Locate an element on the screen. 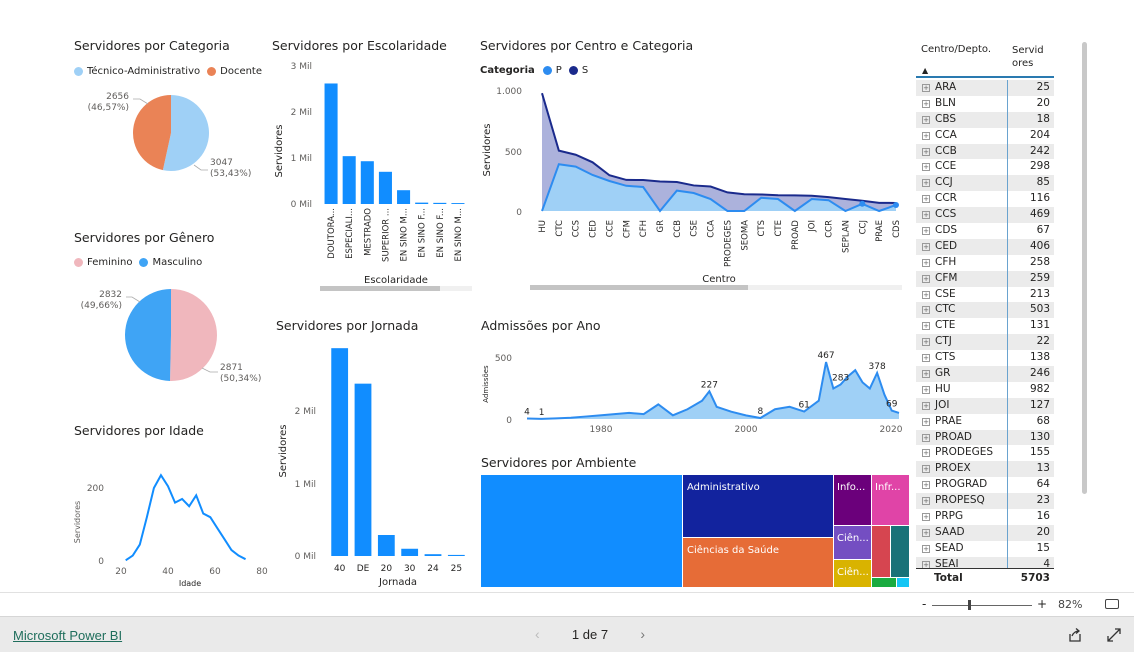 The height and width of the screenshot is (652, 1134). fit-to-page-icon is located at coordinates (1112, 604).